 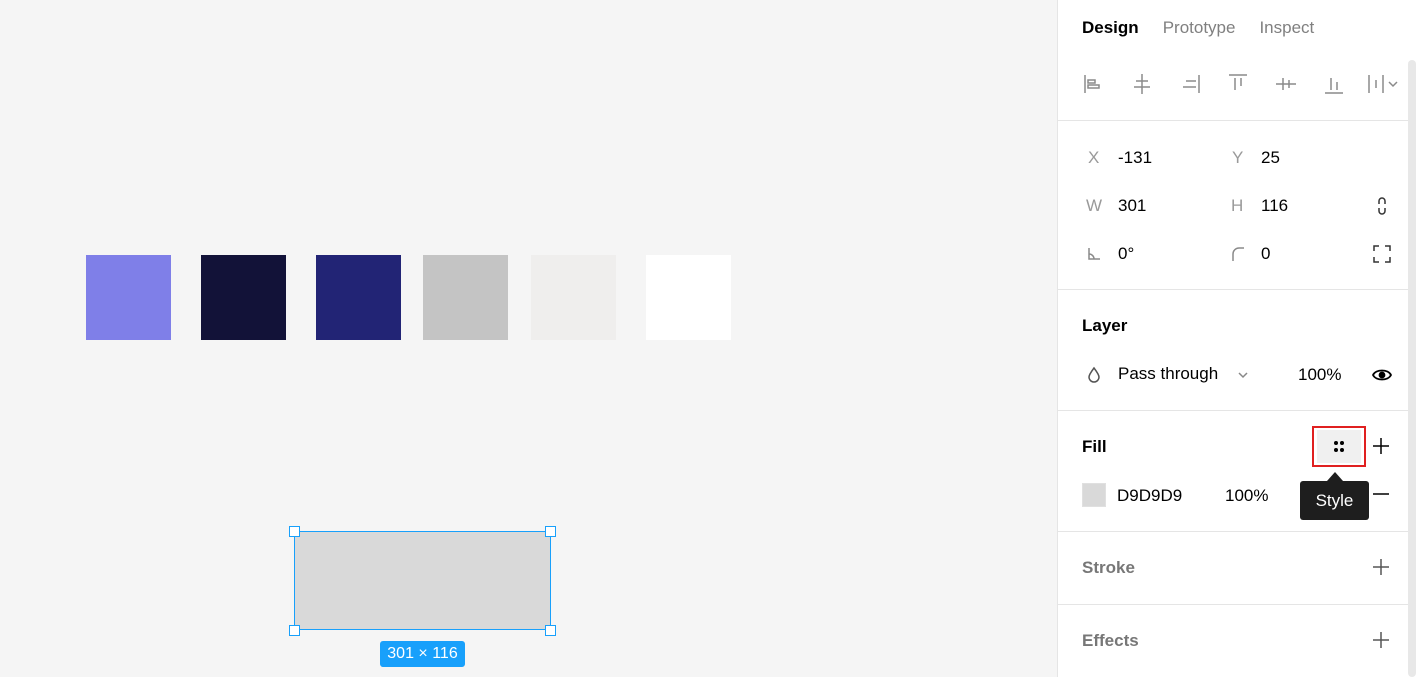 I want to click on panel-tabs: Design Prototype Inspect, so click(x=1198, y=28).